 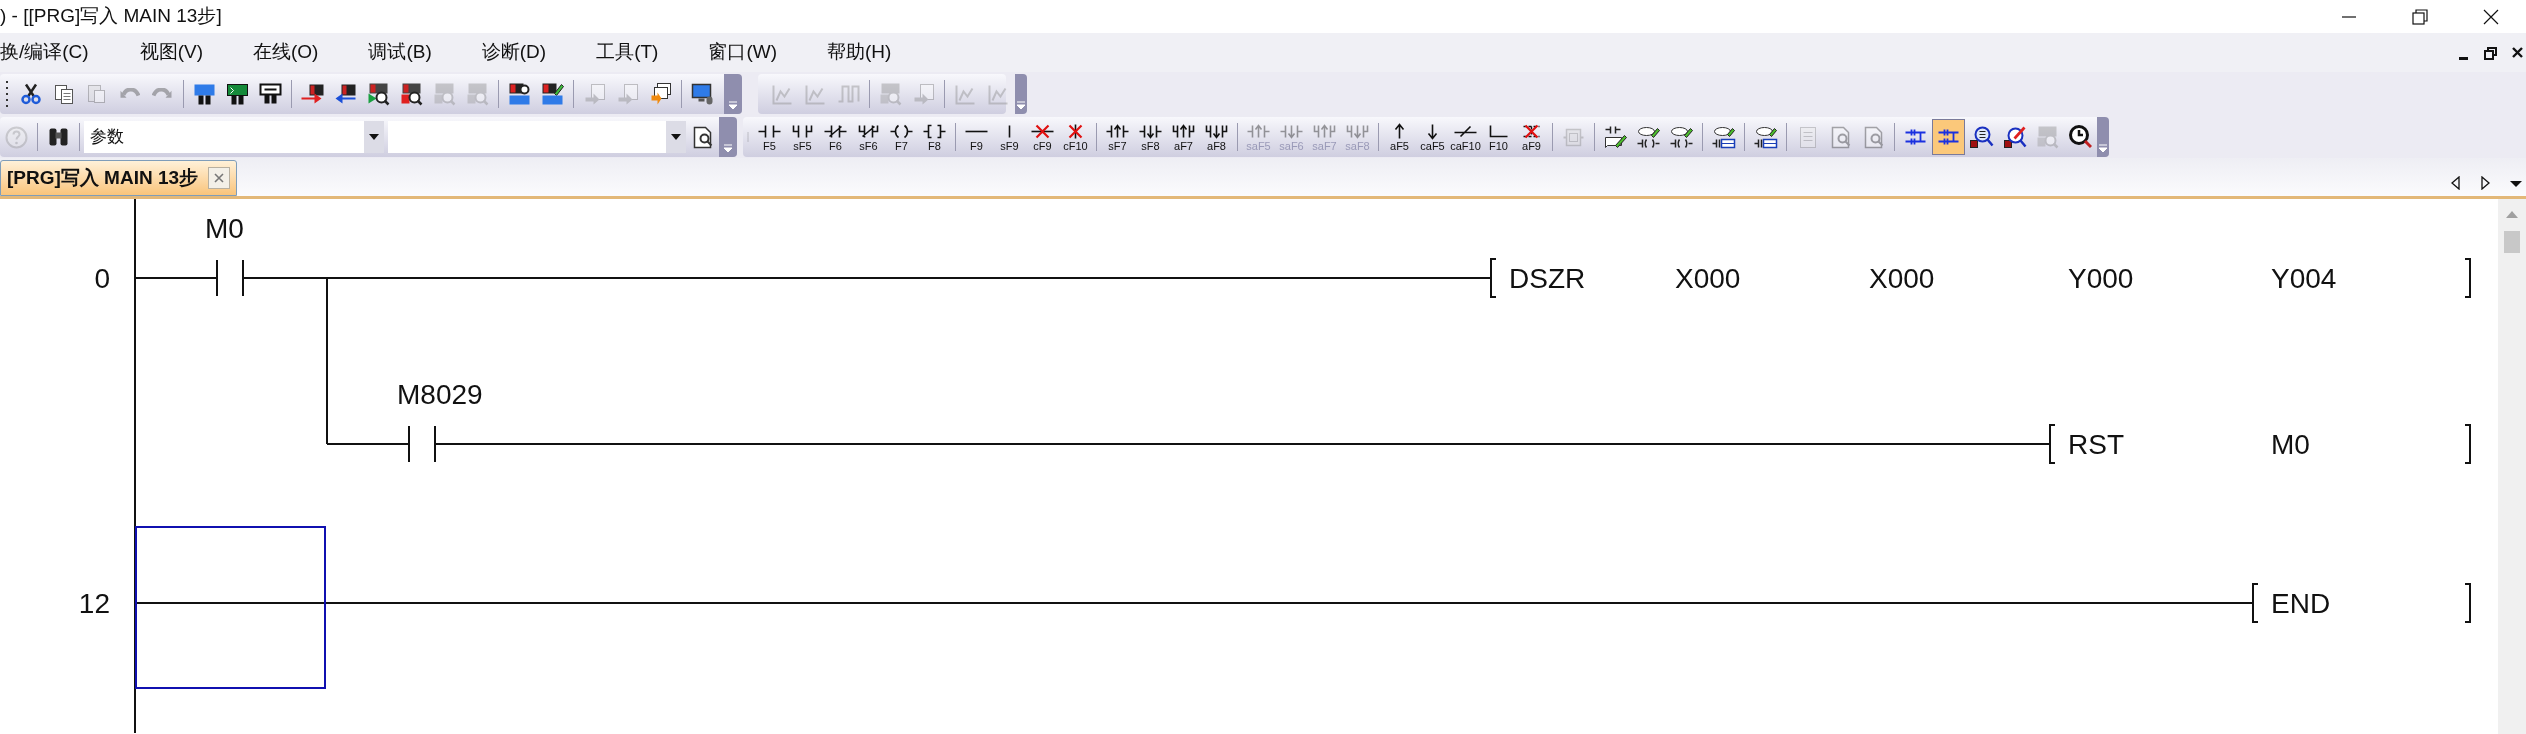 I want to click on menu-item: 换/编译(C), so click(x=57, y=52).